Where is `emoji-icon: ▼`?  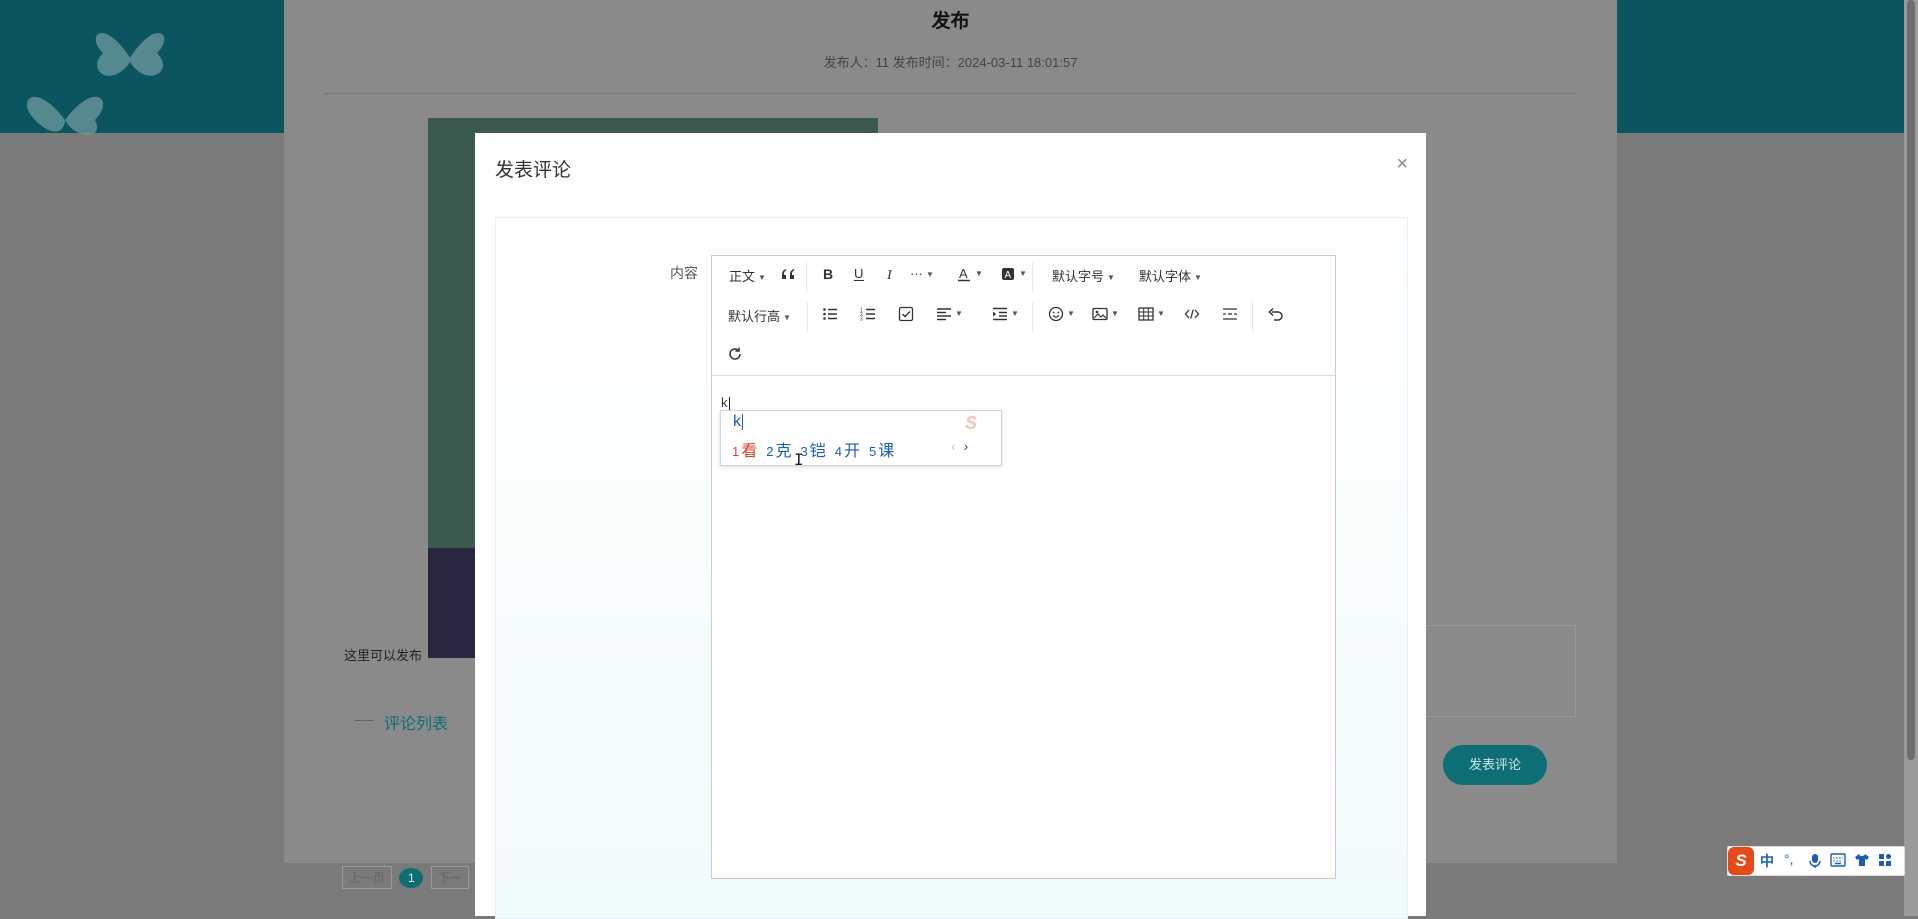
emoji-icon: ▼ is located at coordinates (1061, 313).